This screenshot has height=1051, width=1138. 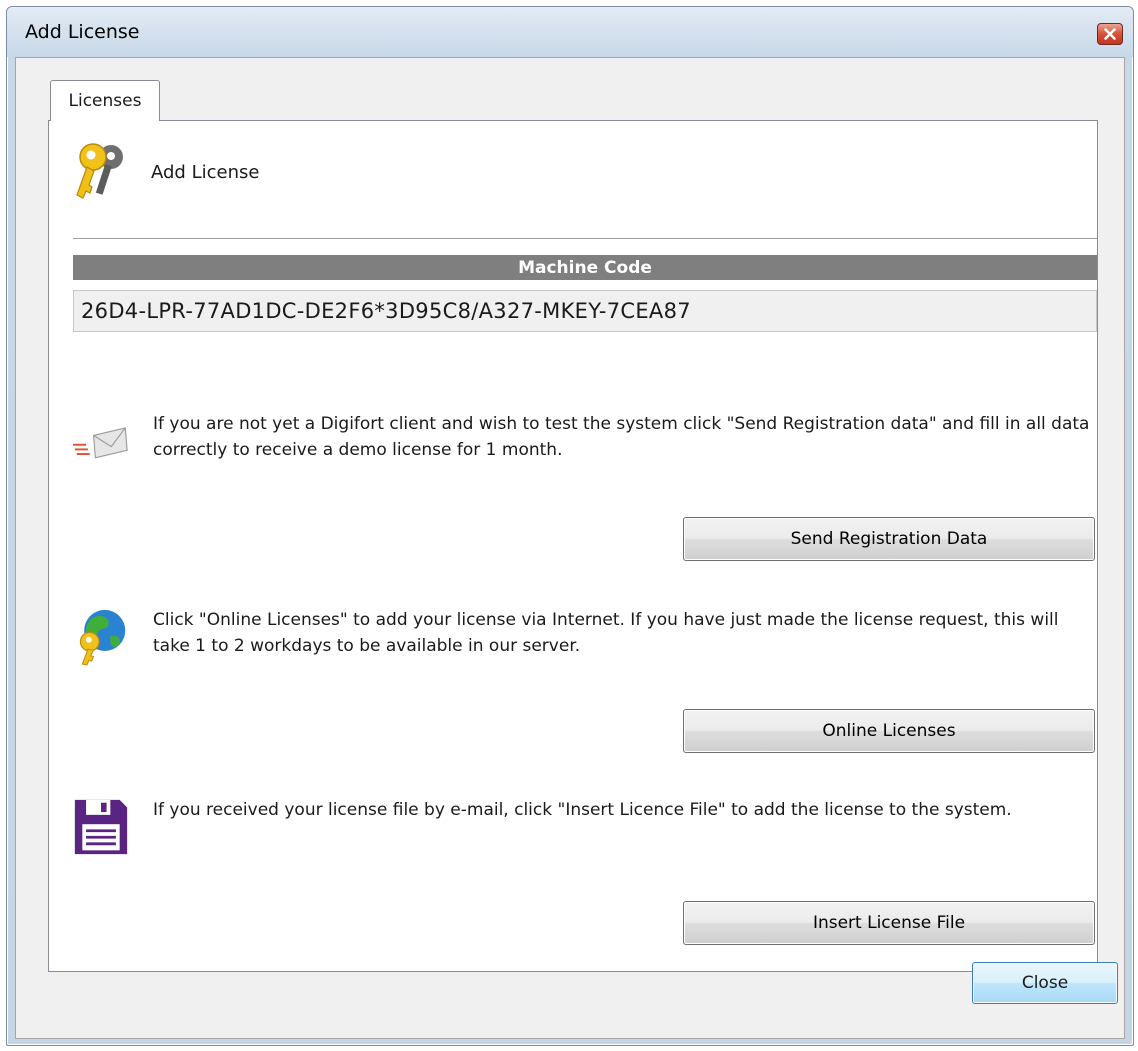 I want to click on keys-icon, so click(x=99, y=171).